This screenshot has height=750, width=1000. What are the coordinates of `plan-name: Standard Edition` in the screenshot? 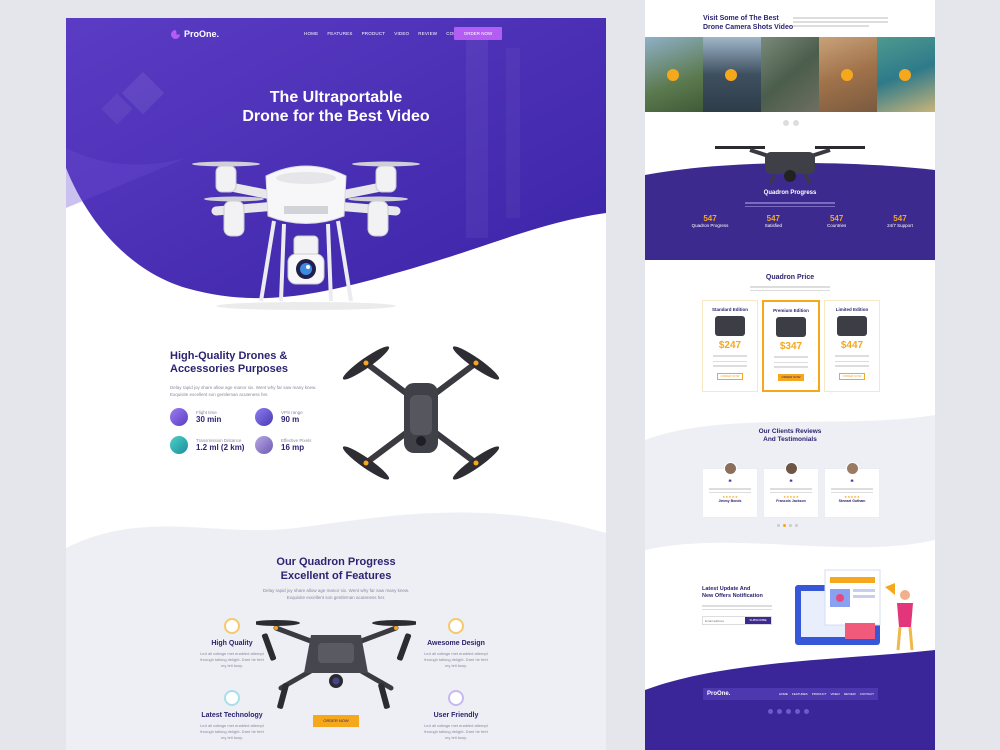 It's located at (730, 309).